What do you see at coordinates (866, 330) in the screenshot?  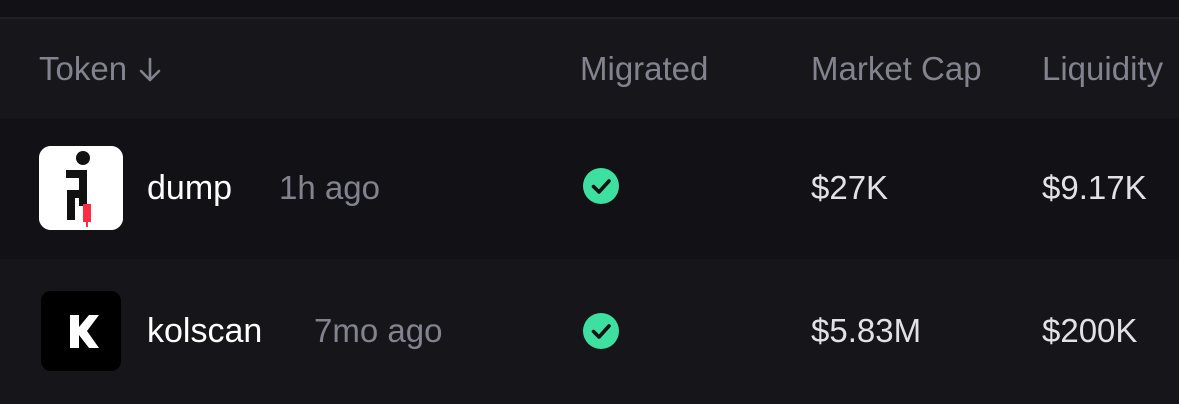 I see `market-cap-value: $5.83M` at bounding box center [866, 330].